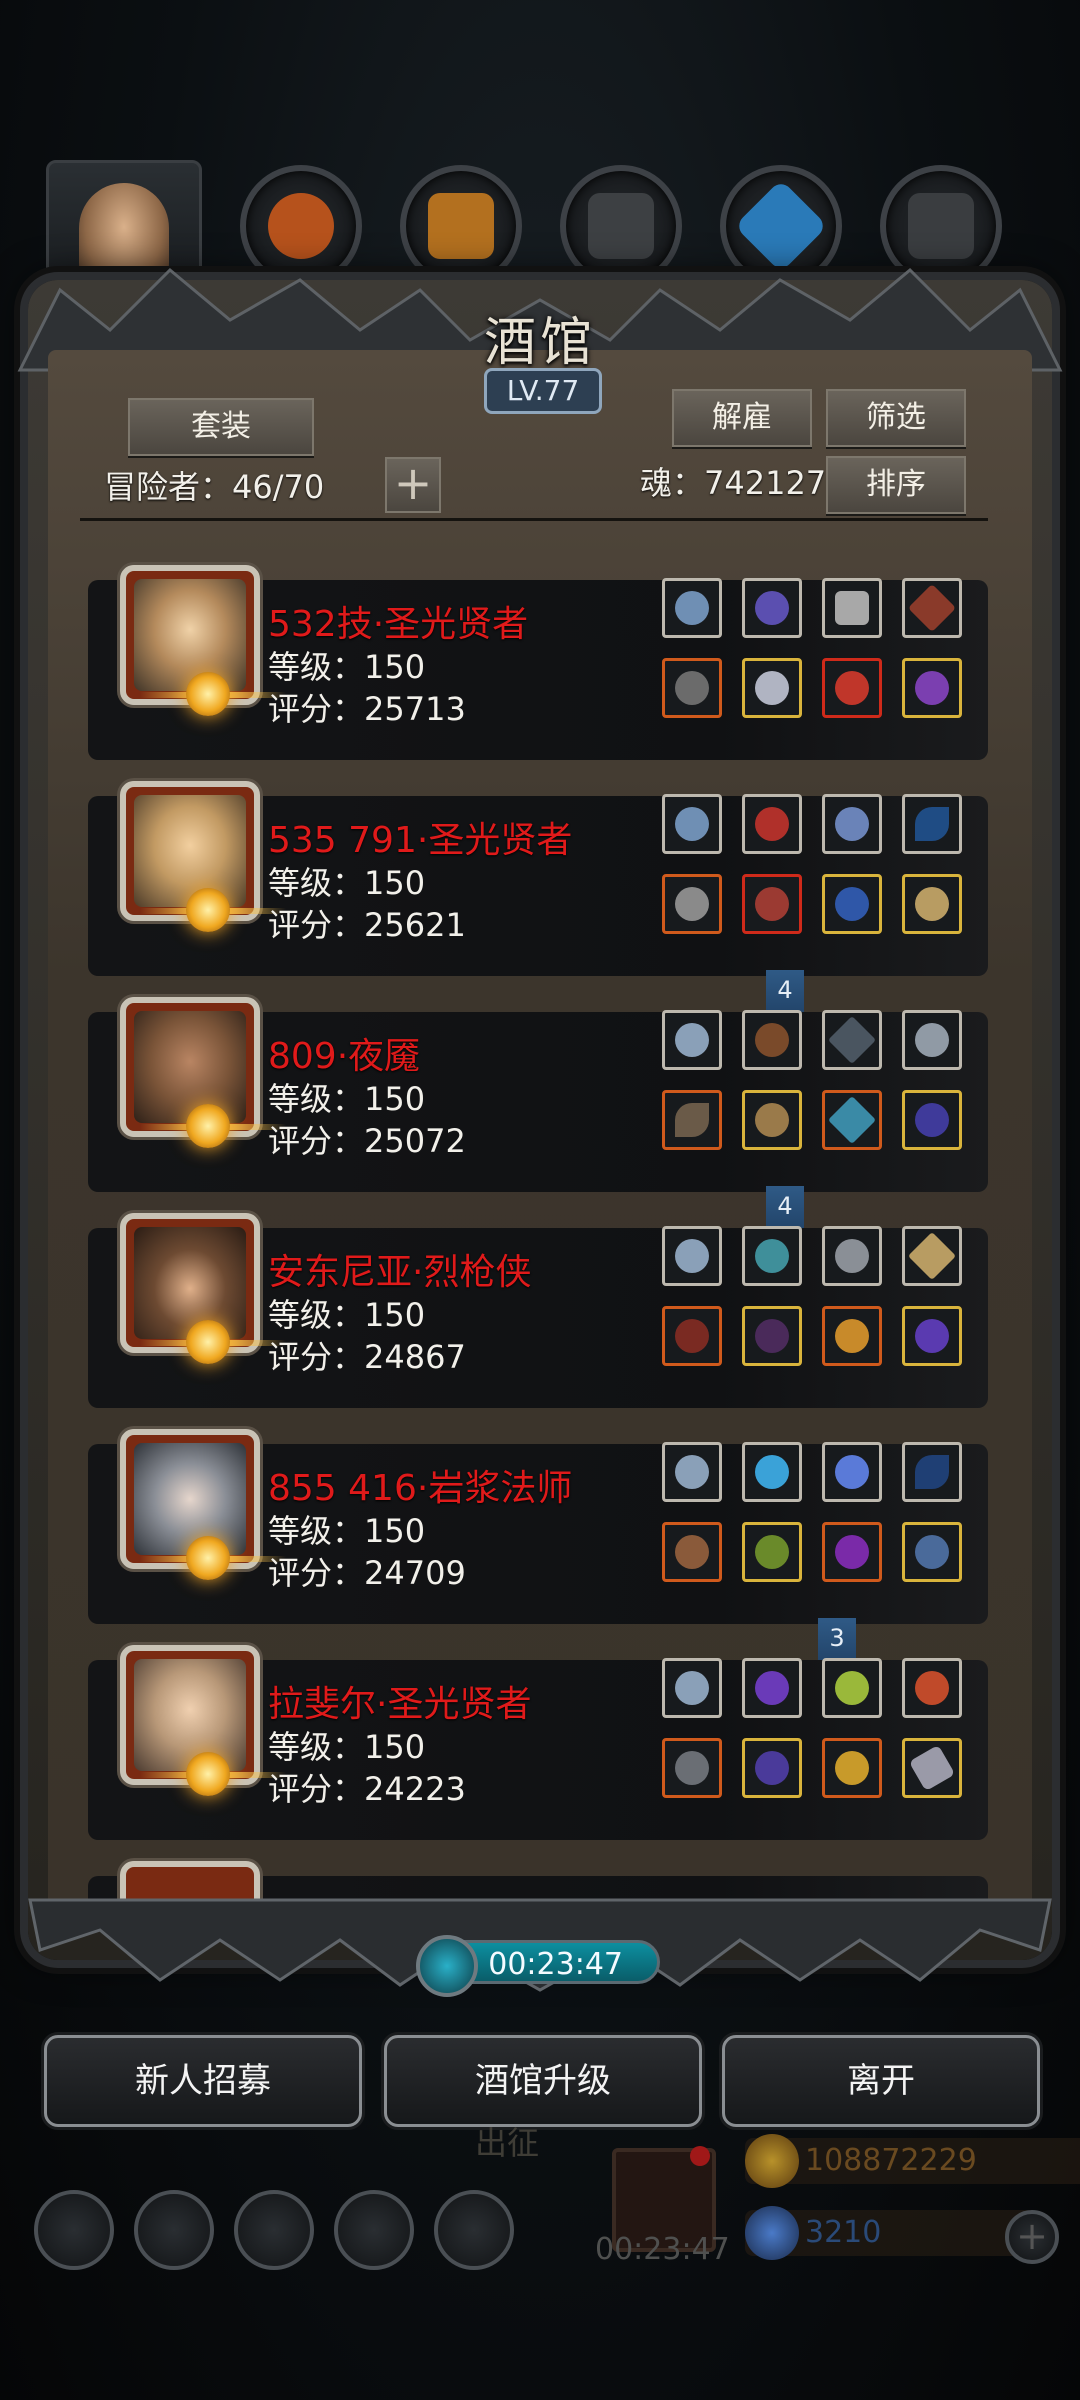  I want to click on book-icon, so click(274, 2230).